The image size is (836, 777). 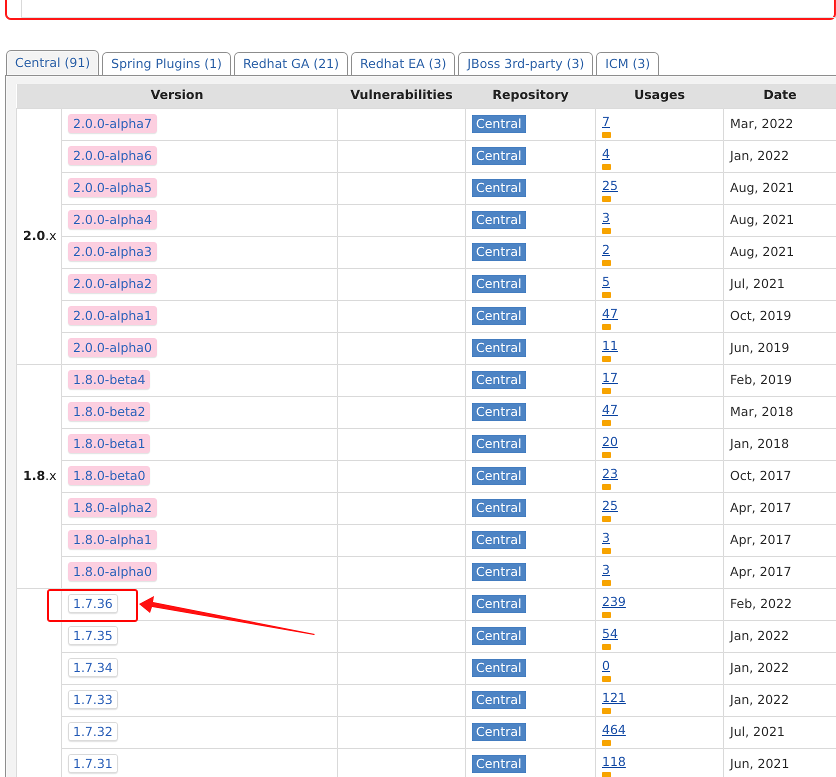 I want to click on repository-tab: Spring Plugins (1), so click(x=166, y=63).